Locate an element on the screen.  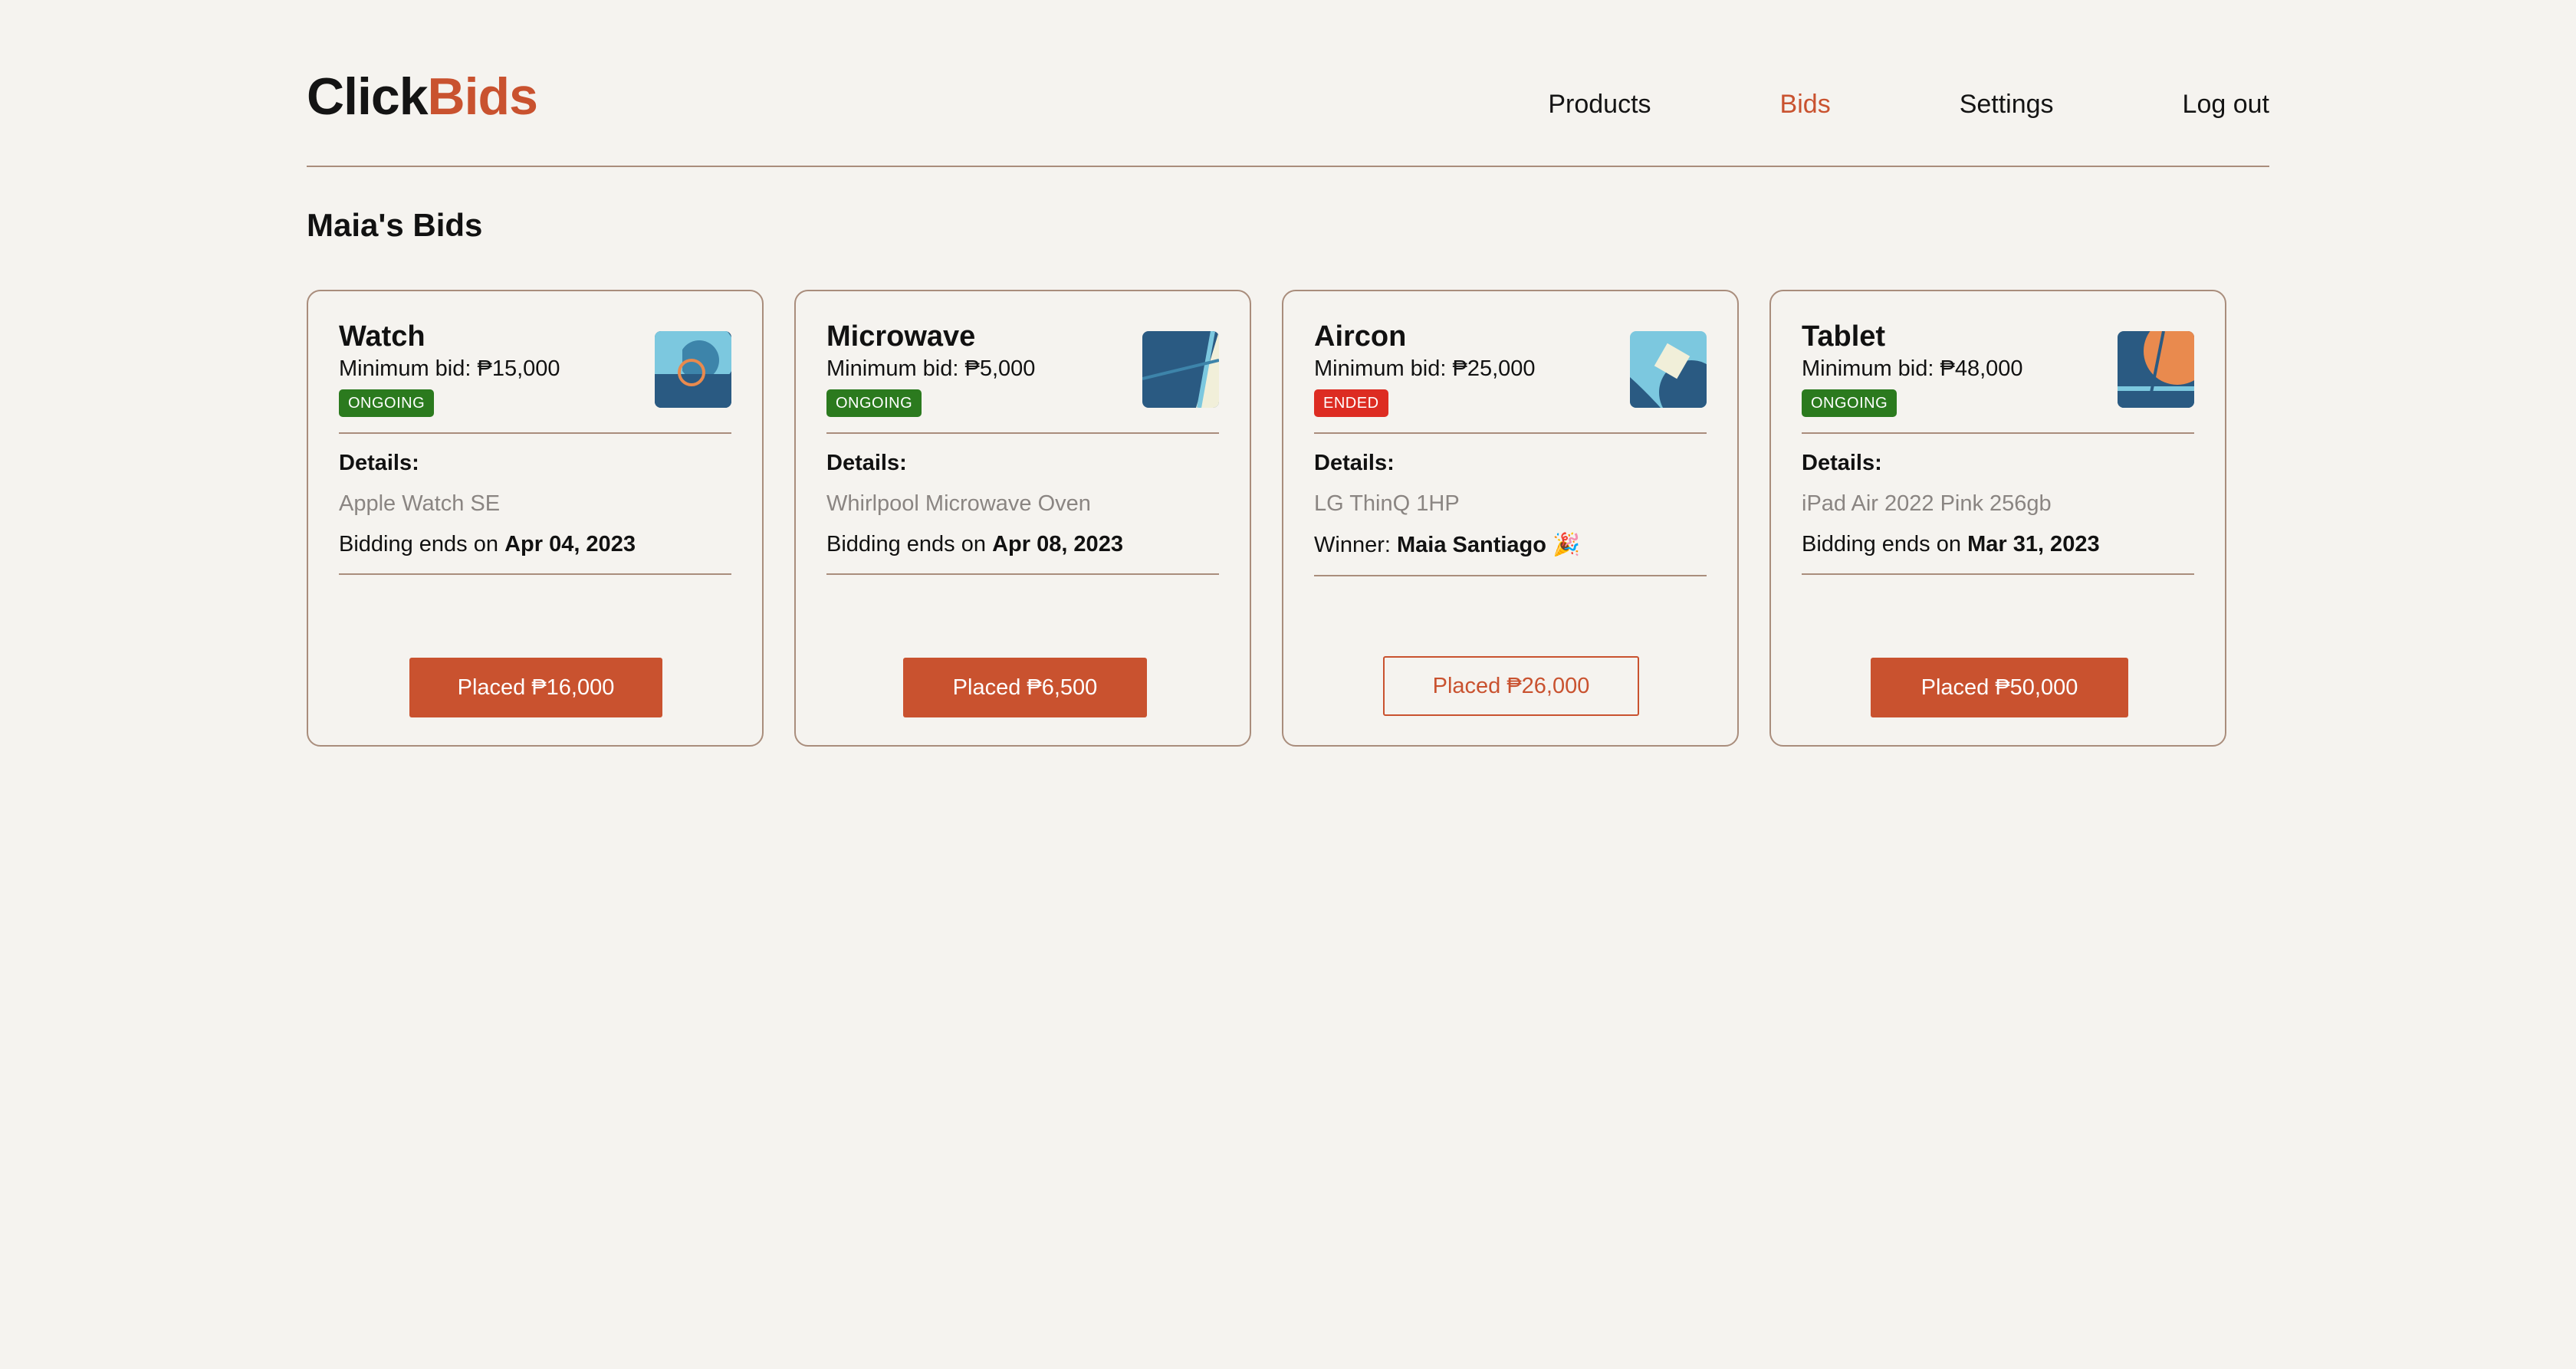
main-nav: Products Bids Settings Log out is located at coordinates (1909, 104).